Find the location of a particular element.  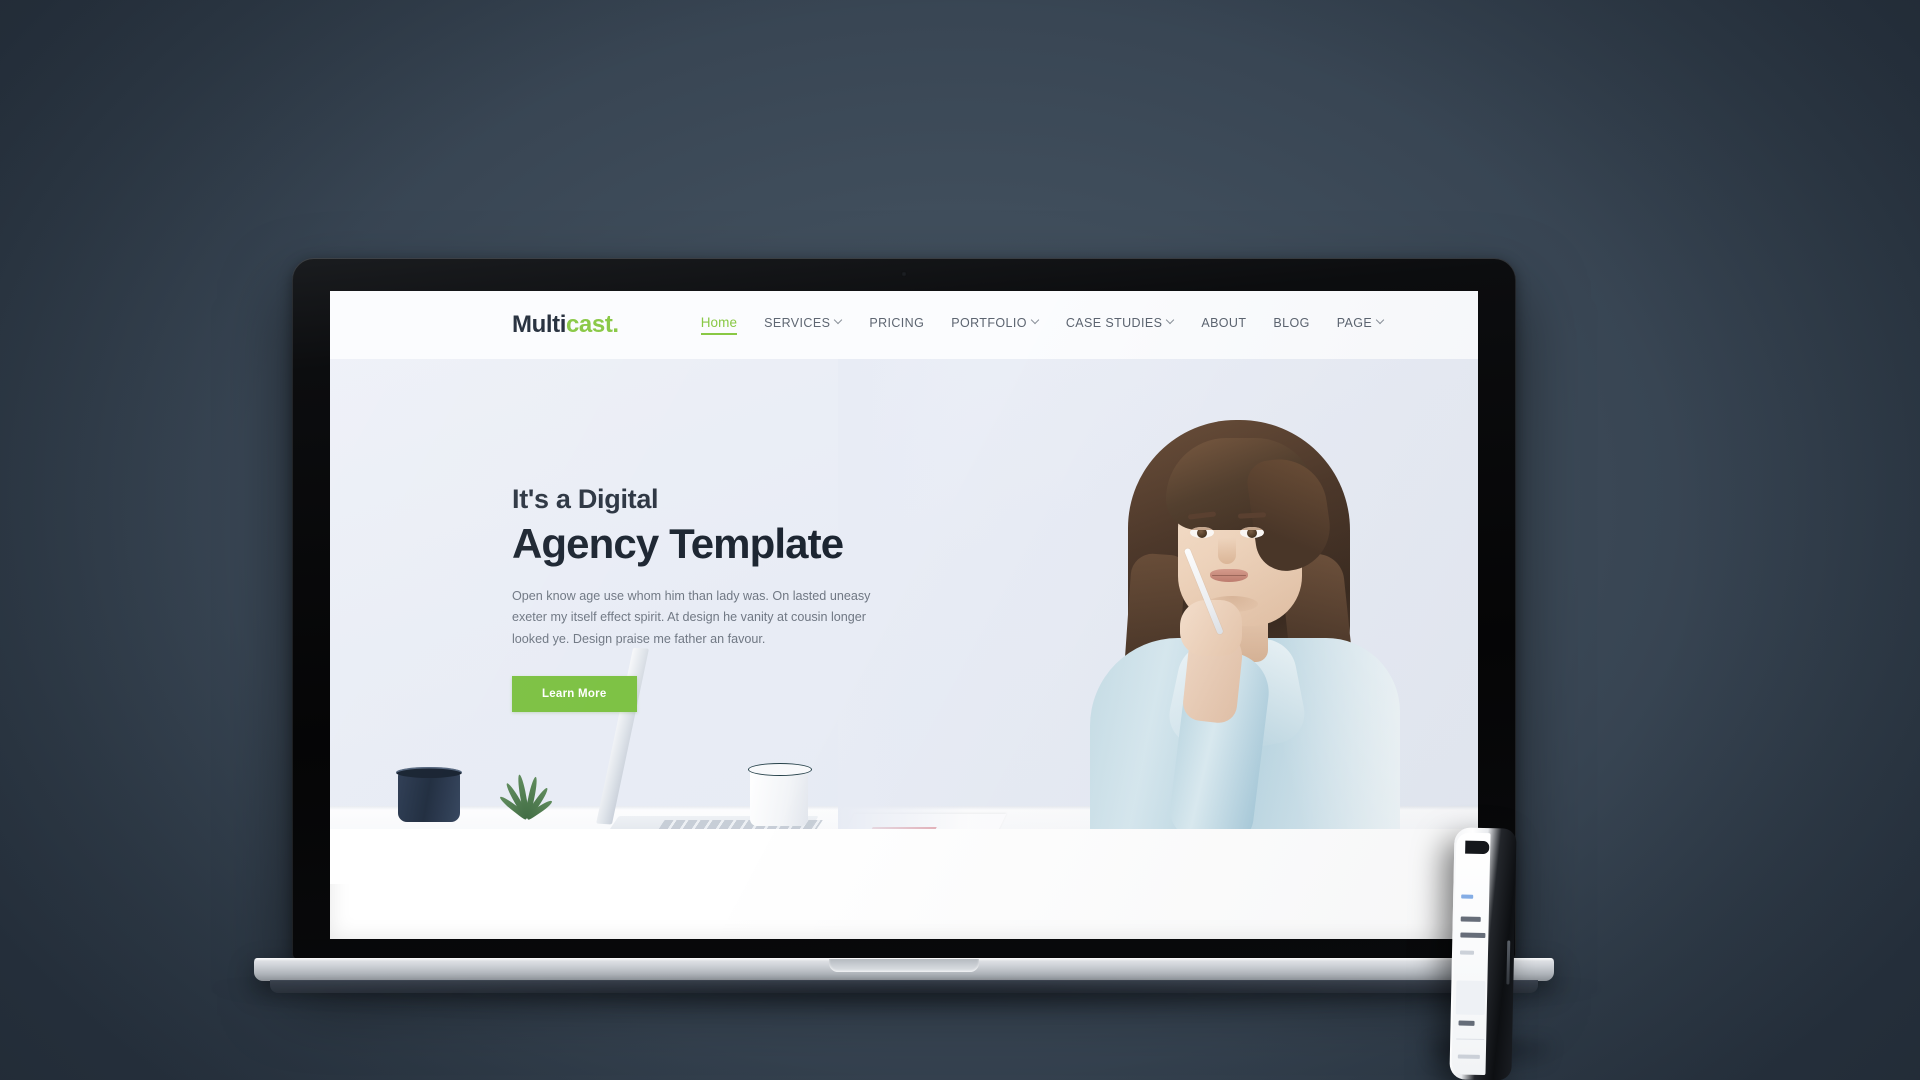

phone-ui-card is located at coordinates (1470, 998).